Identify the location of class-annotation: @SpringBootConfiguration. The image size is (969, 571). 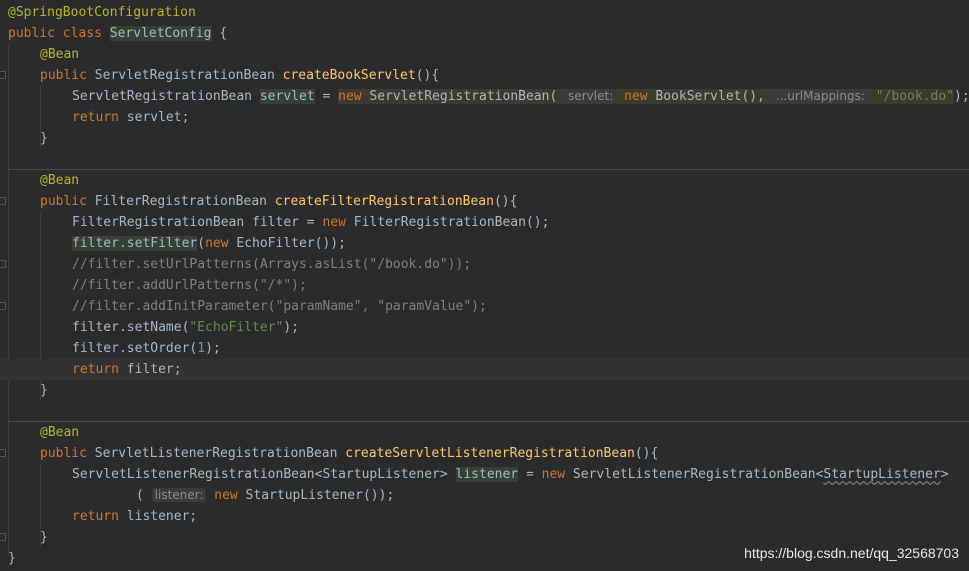
(102, 12).